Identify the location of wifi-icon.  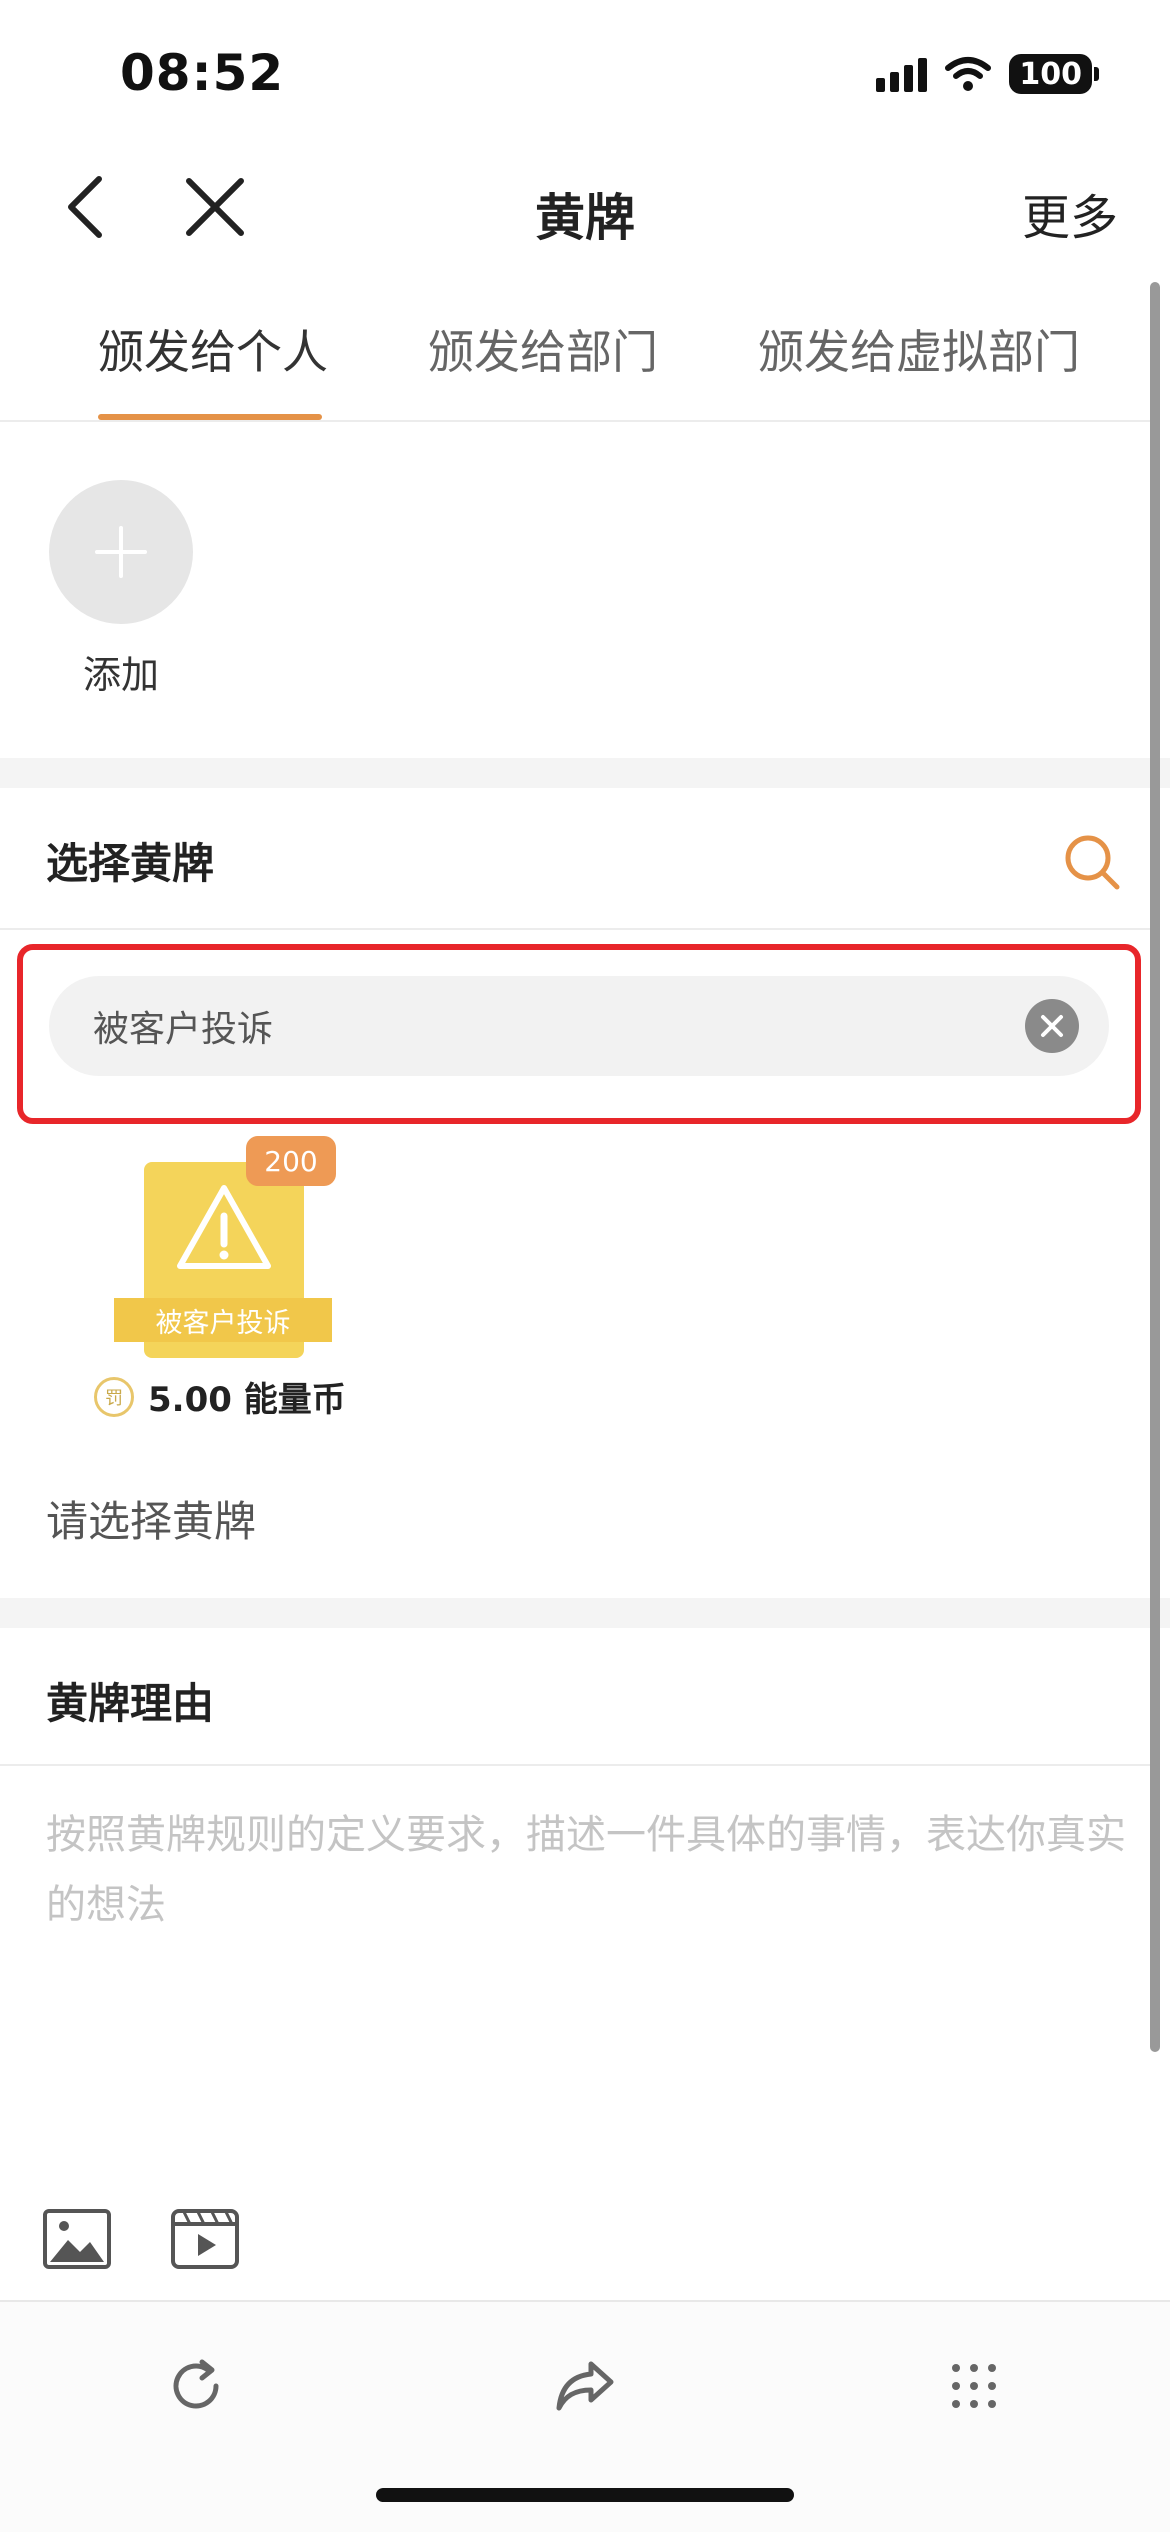
(968, 74).